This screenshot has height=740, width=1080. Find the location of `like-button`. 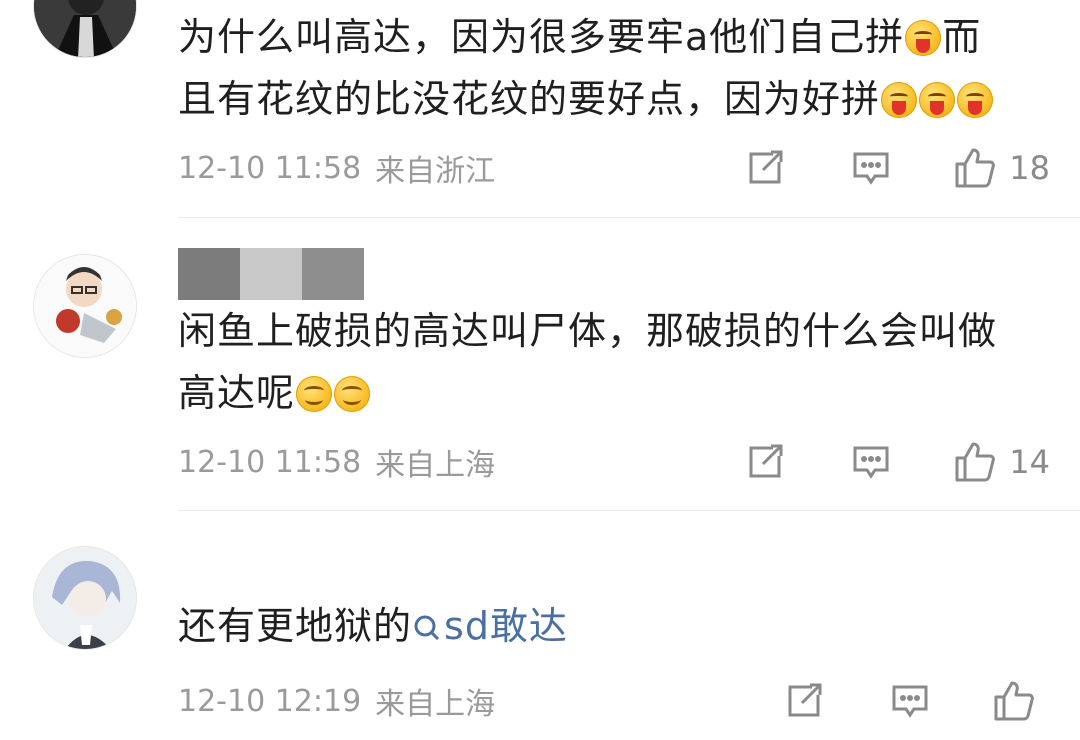

like-button is located at coordinates (1014, 701).